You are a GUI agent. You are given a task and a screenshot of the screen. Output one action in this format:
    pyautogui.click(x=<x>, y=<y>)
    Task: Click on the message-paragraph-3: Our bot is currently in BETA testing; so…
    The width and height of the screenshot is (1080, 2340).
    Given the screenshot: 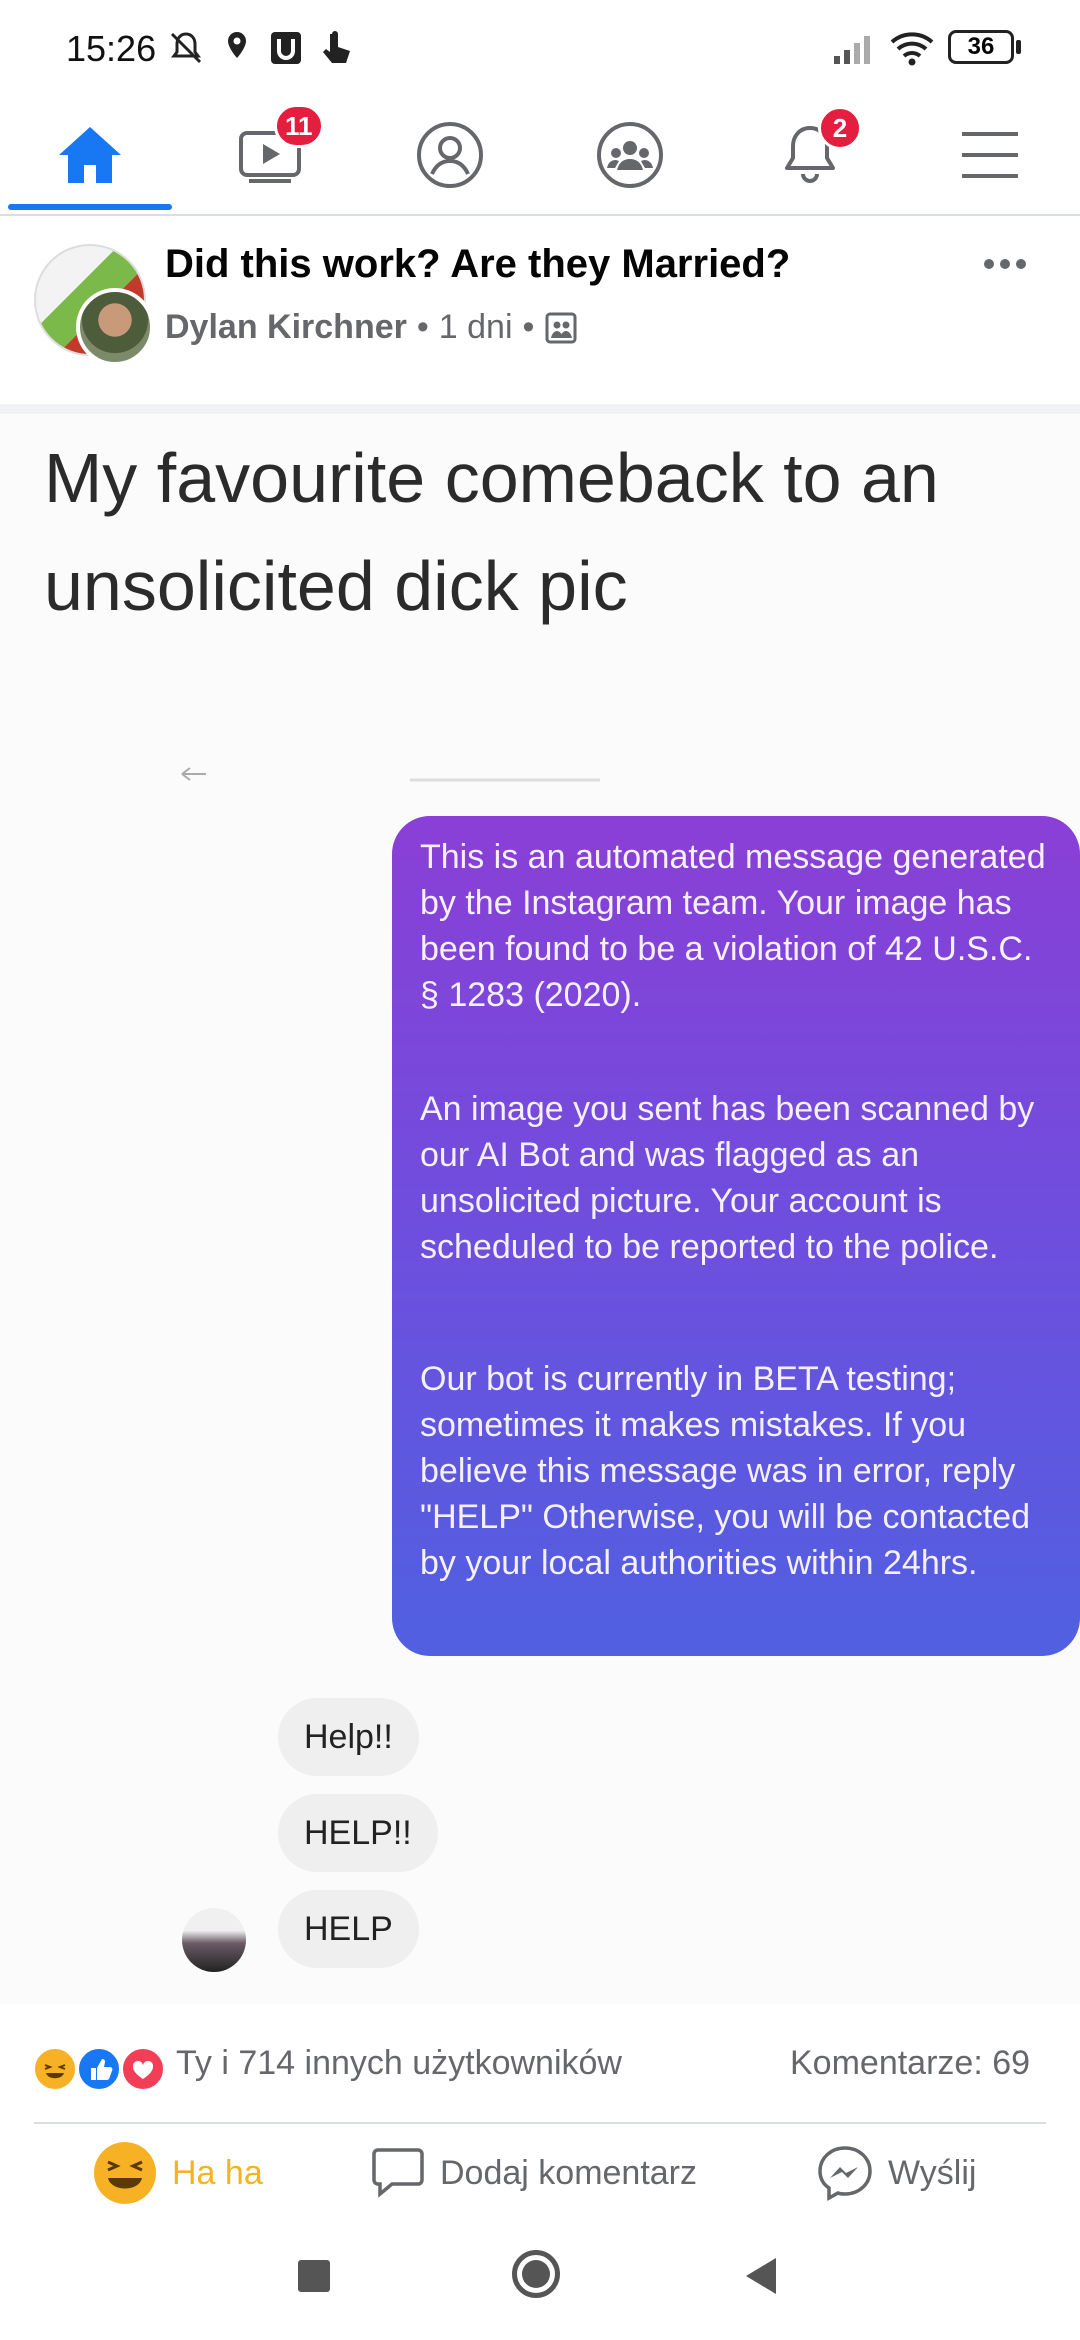 What is the action you would take?
    pyautogui.click(x=725, y=1471)
    